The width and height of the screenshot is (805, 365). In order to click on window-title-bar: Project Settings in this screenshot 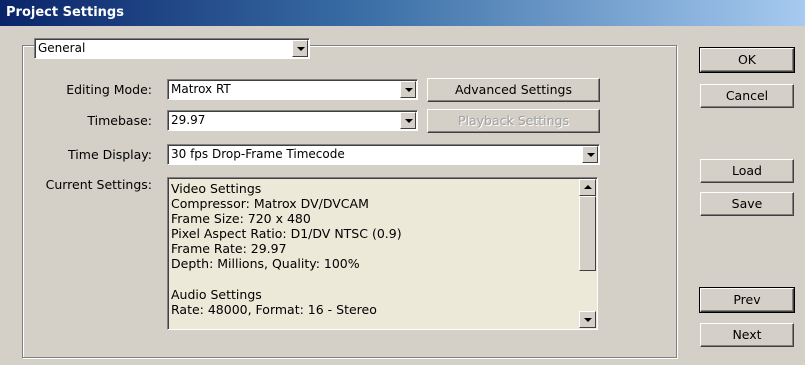, I will do `click(402, 13)`.